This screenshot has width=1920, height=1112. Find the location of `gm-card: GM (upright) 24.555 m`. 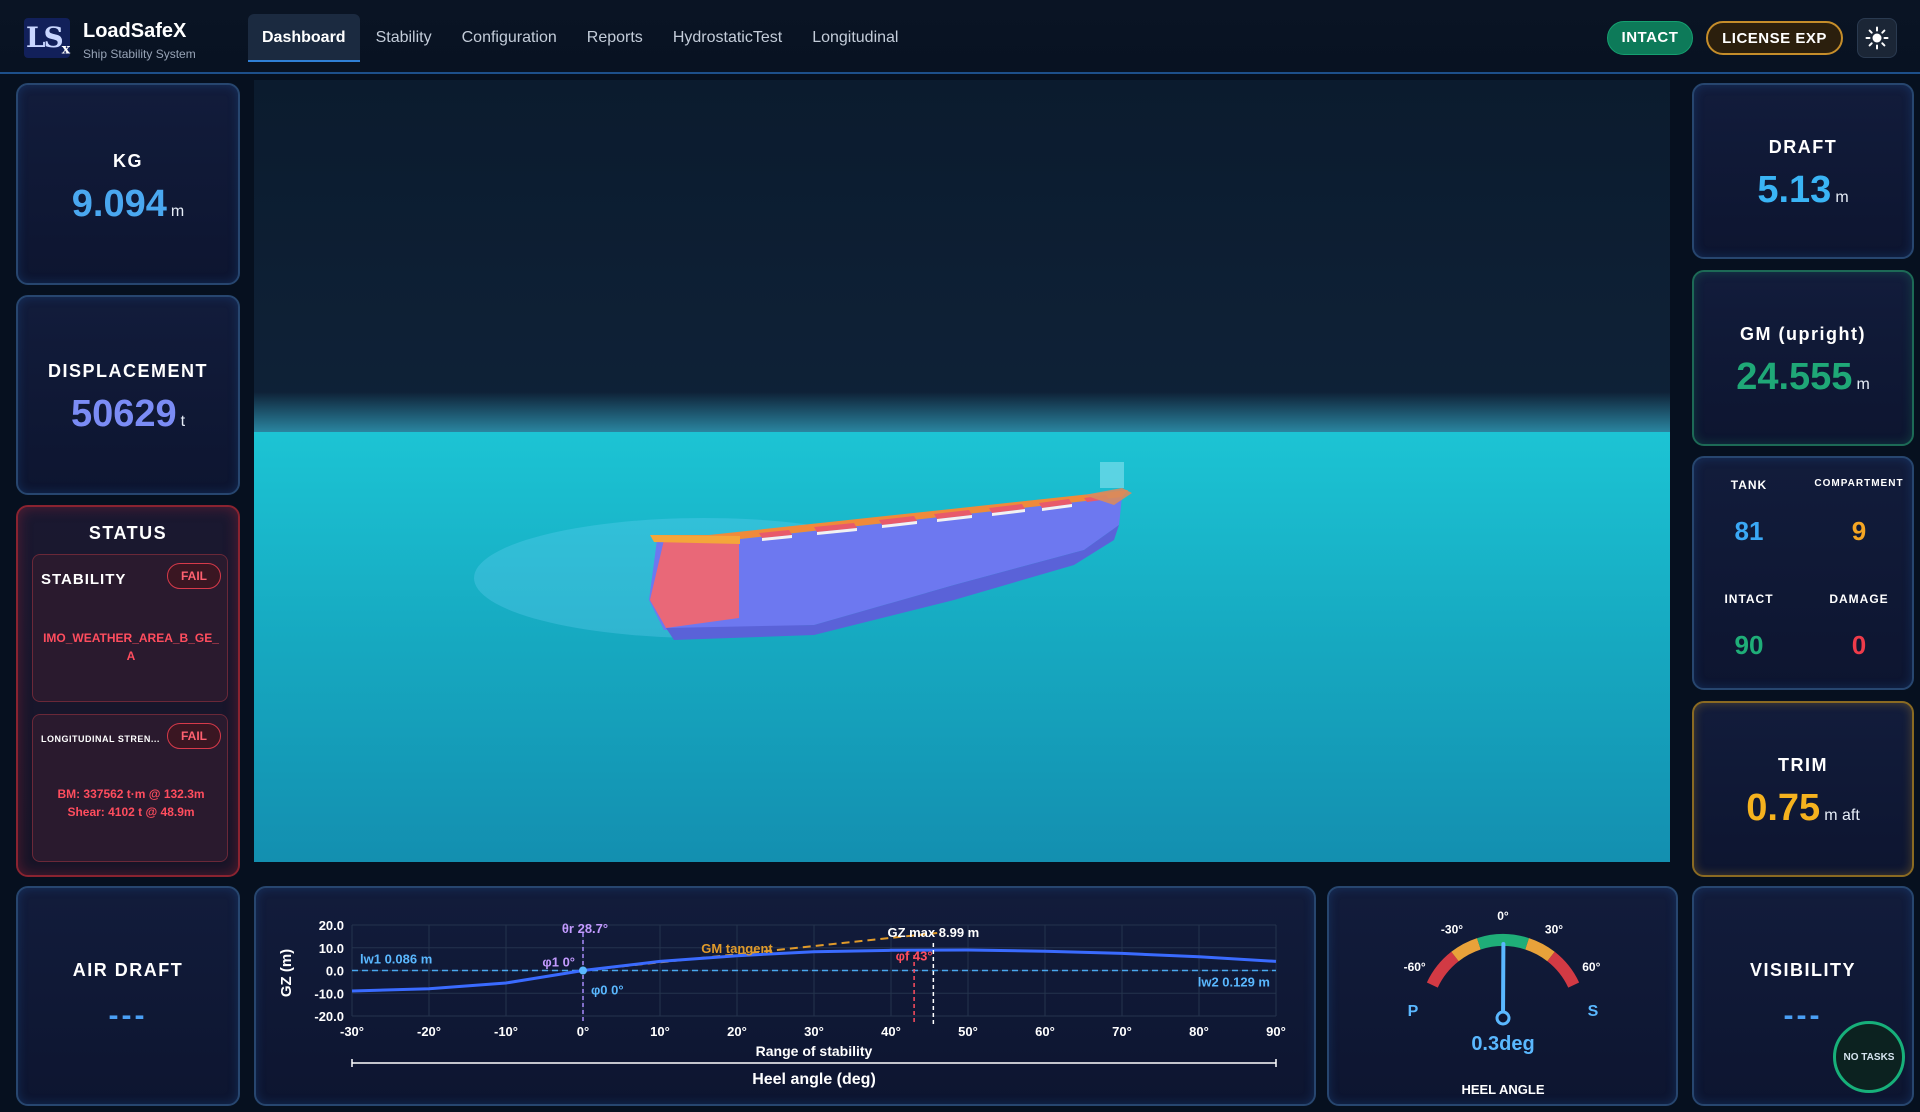

gm-card: GM (upright) 24.555 m is located at coordinates (1803, 358).